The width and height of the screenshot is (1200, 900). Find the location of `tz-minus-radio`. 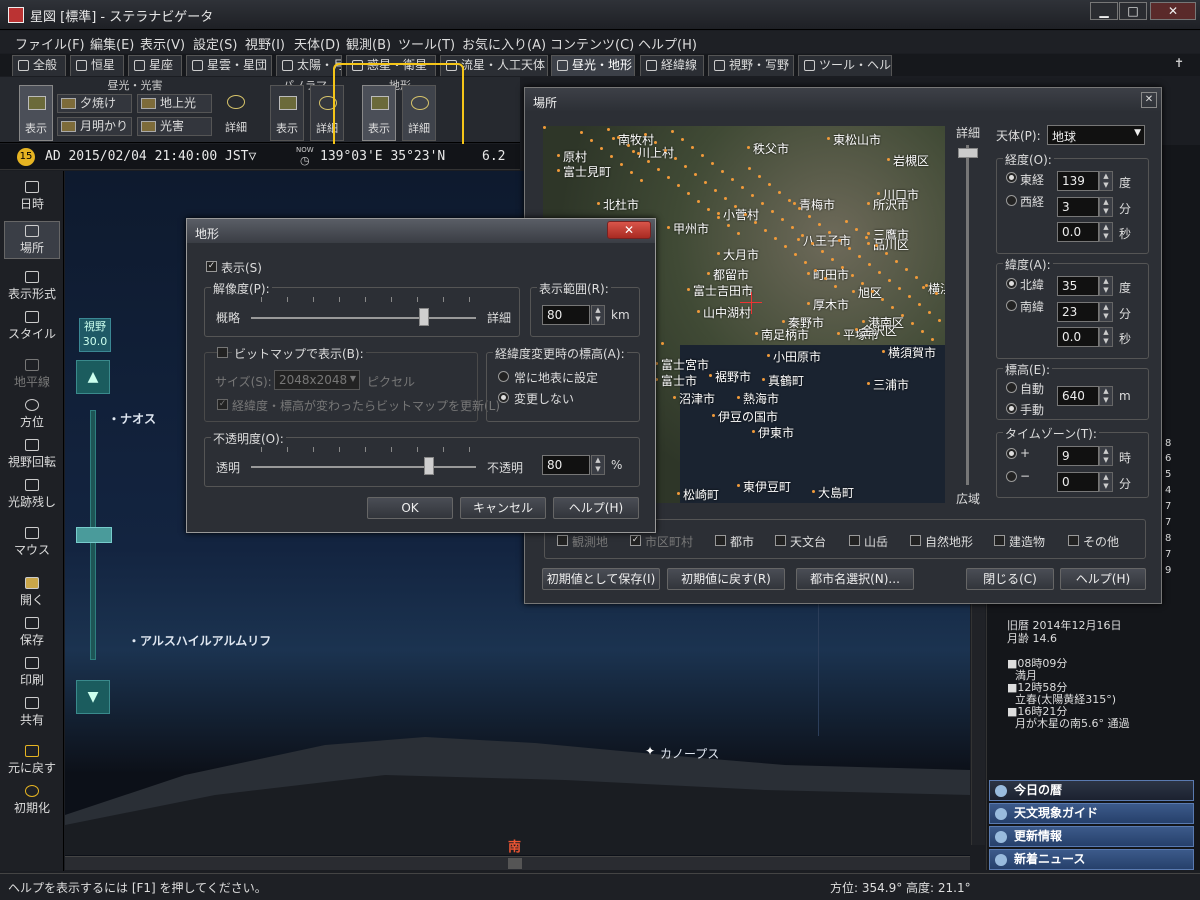

tz-minus-radio is located at coordinates (1011, 476).